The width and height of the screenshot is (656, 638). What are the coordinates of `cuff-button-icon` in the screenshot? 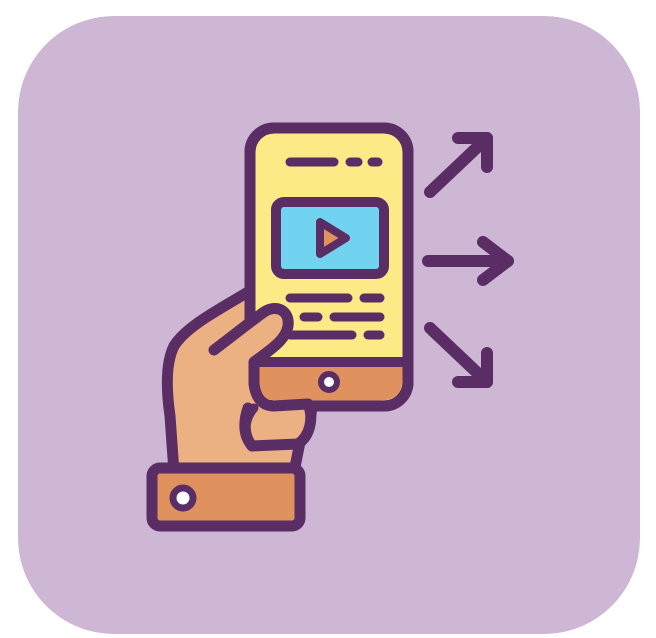 It's located at (183, 498).